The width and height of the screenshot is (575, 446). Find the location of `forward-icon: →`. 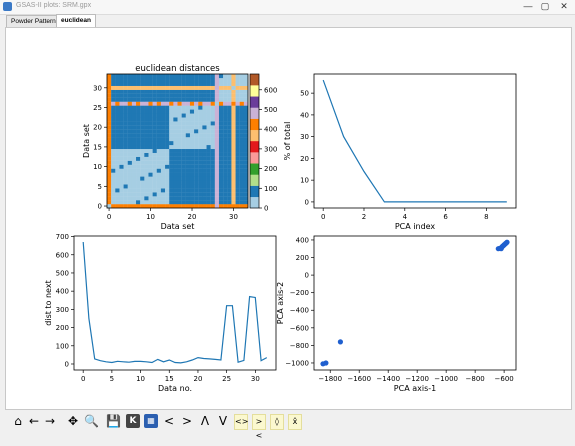

forward-icon: → is located at coordinates (50, 421).